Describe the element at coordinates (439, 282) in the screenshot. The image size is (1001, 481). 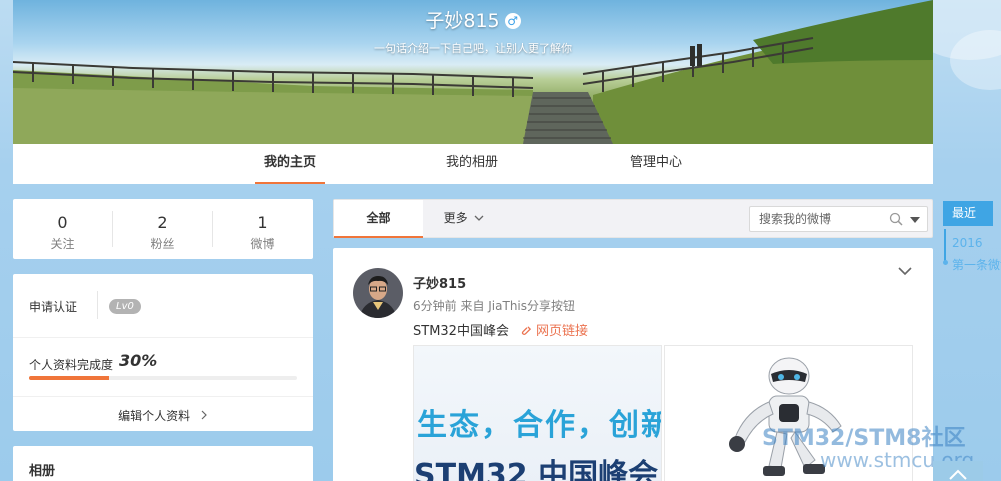
I see `post-author: 子妙815` at that location.